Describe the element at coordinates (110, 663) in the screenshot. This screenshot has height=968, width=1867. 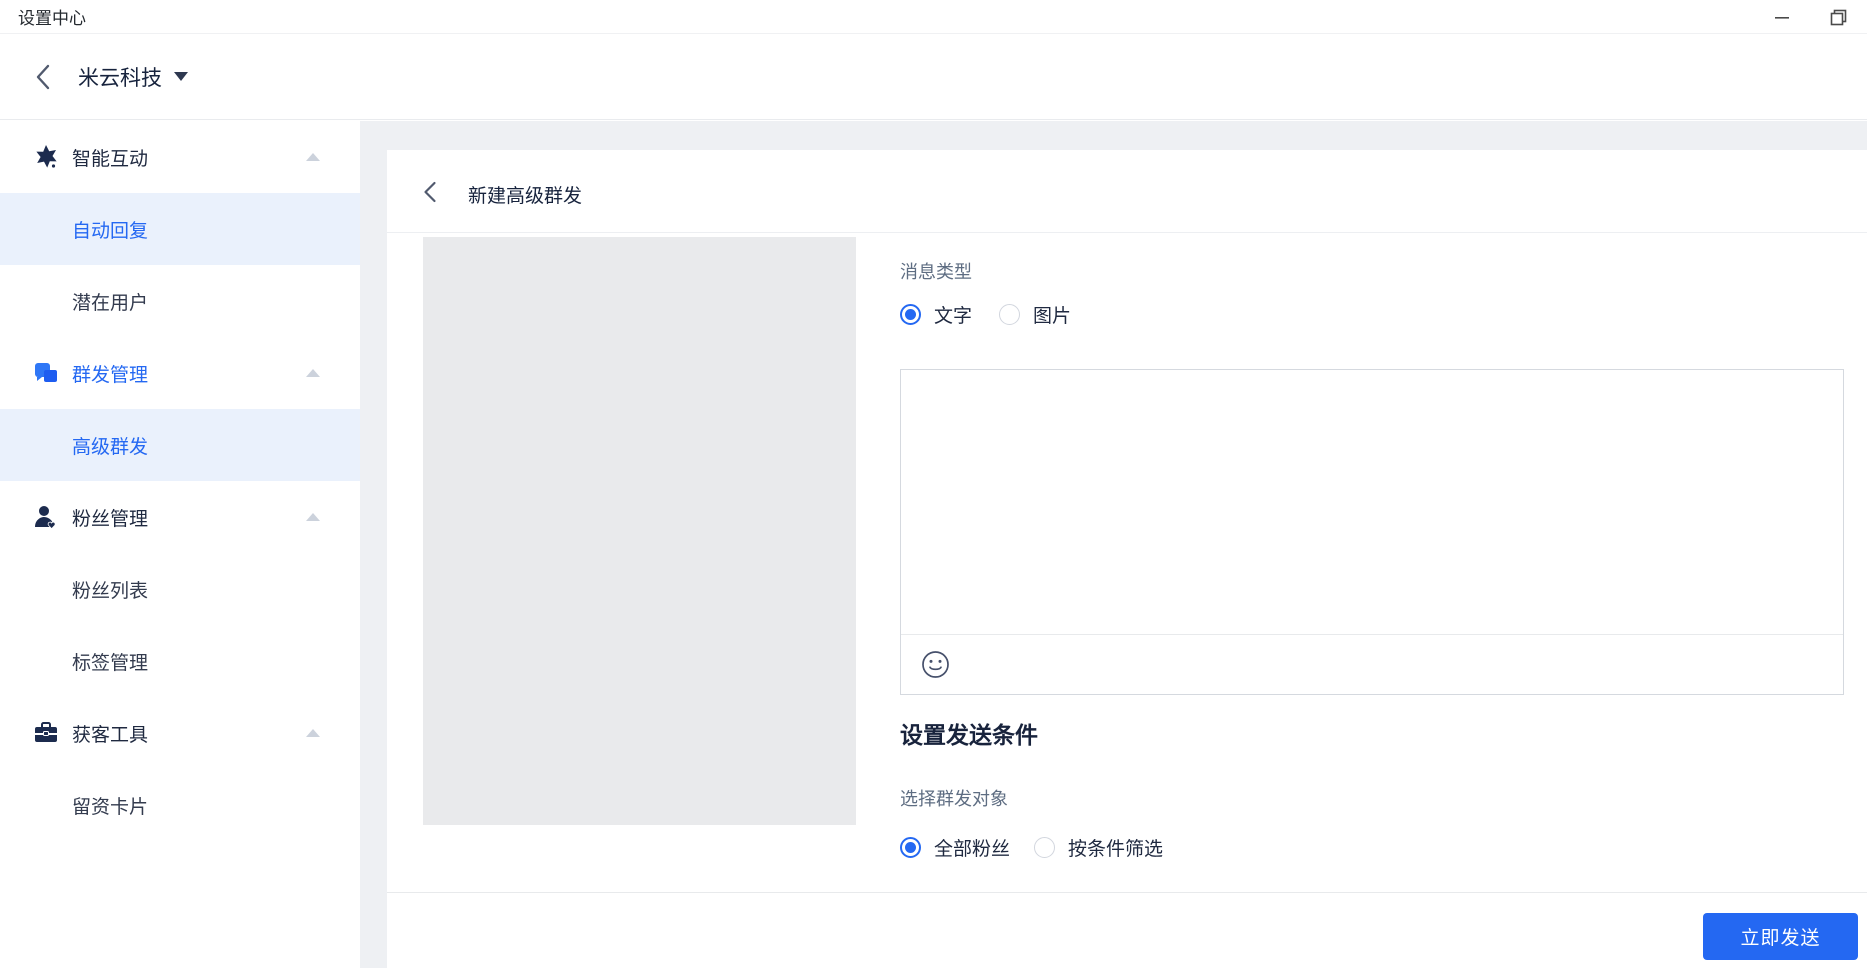
I see `sidebar-item-label: 标签管理` at that location.